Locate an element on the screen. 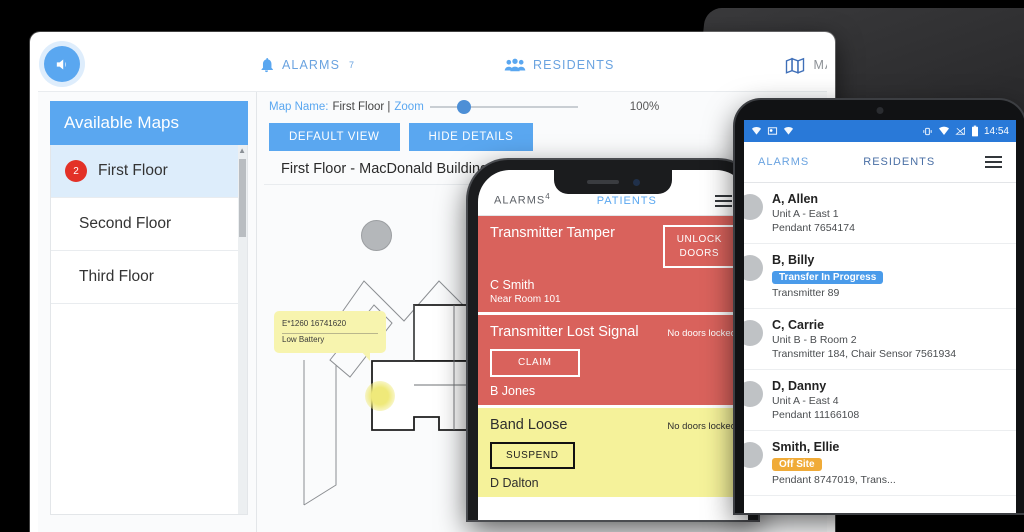  sidebar-title: Available Maps is located at coordinates (149, 123).